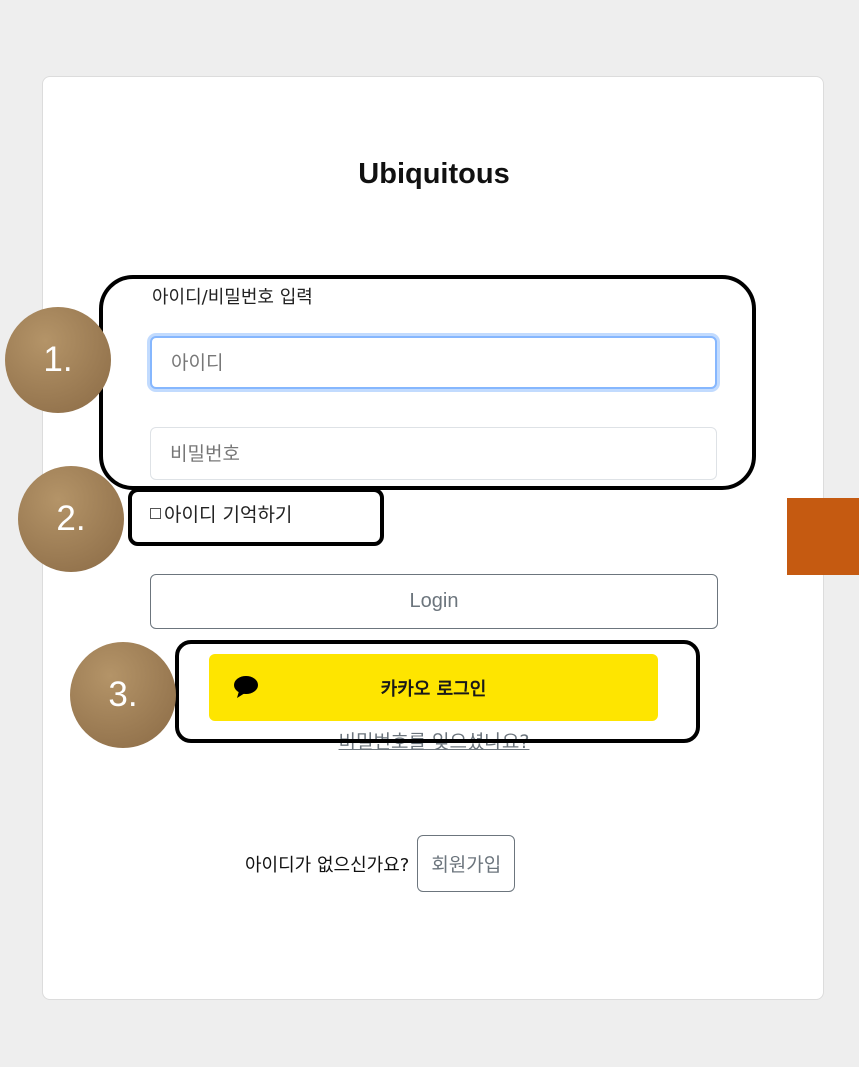 The width and height of the screenshot is (859, 1067). I want to click on step-marker-3: 3., so click(123, 695).